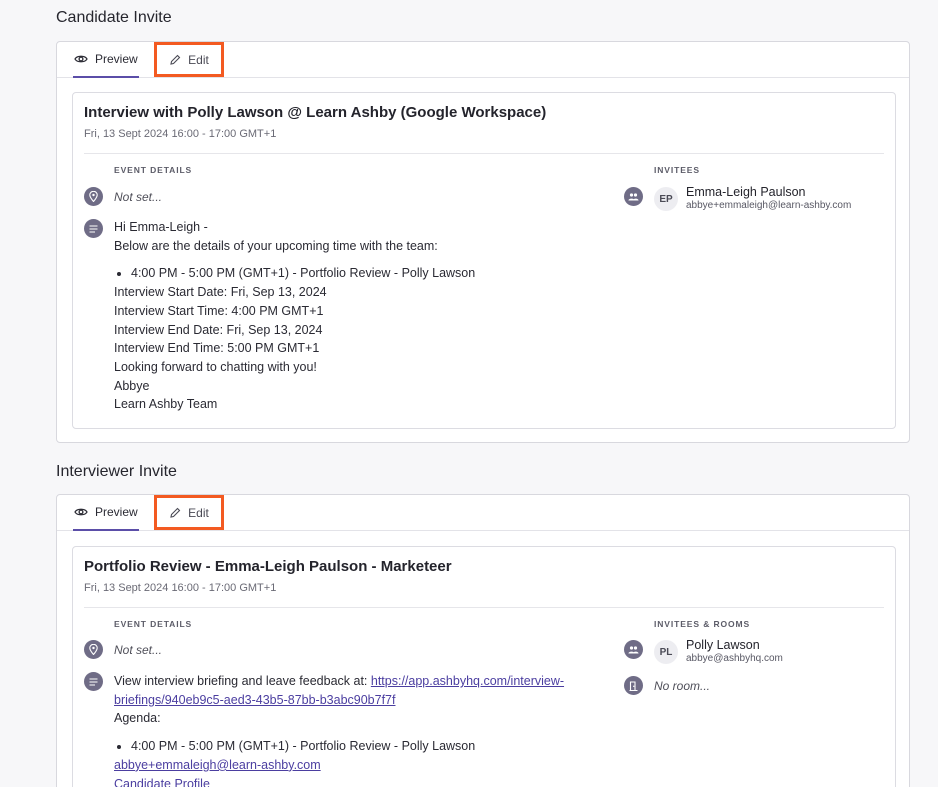 This screenshot has width=938, height=787. Describe the element at coordinates (483, 60) in the screenshot. I see `candidate-tabs: Preview Edit` at that location.